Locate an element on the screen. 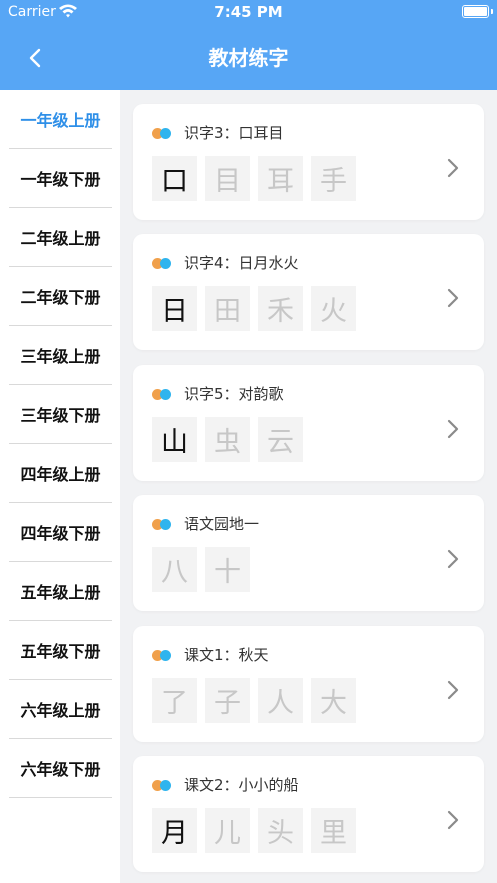 The height and width of the screenshot is (883, 497). clock: 7:45 PM is located at coordinates (248, 12).